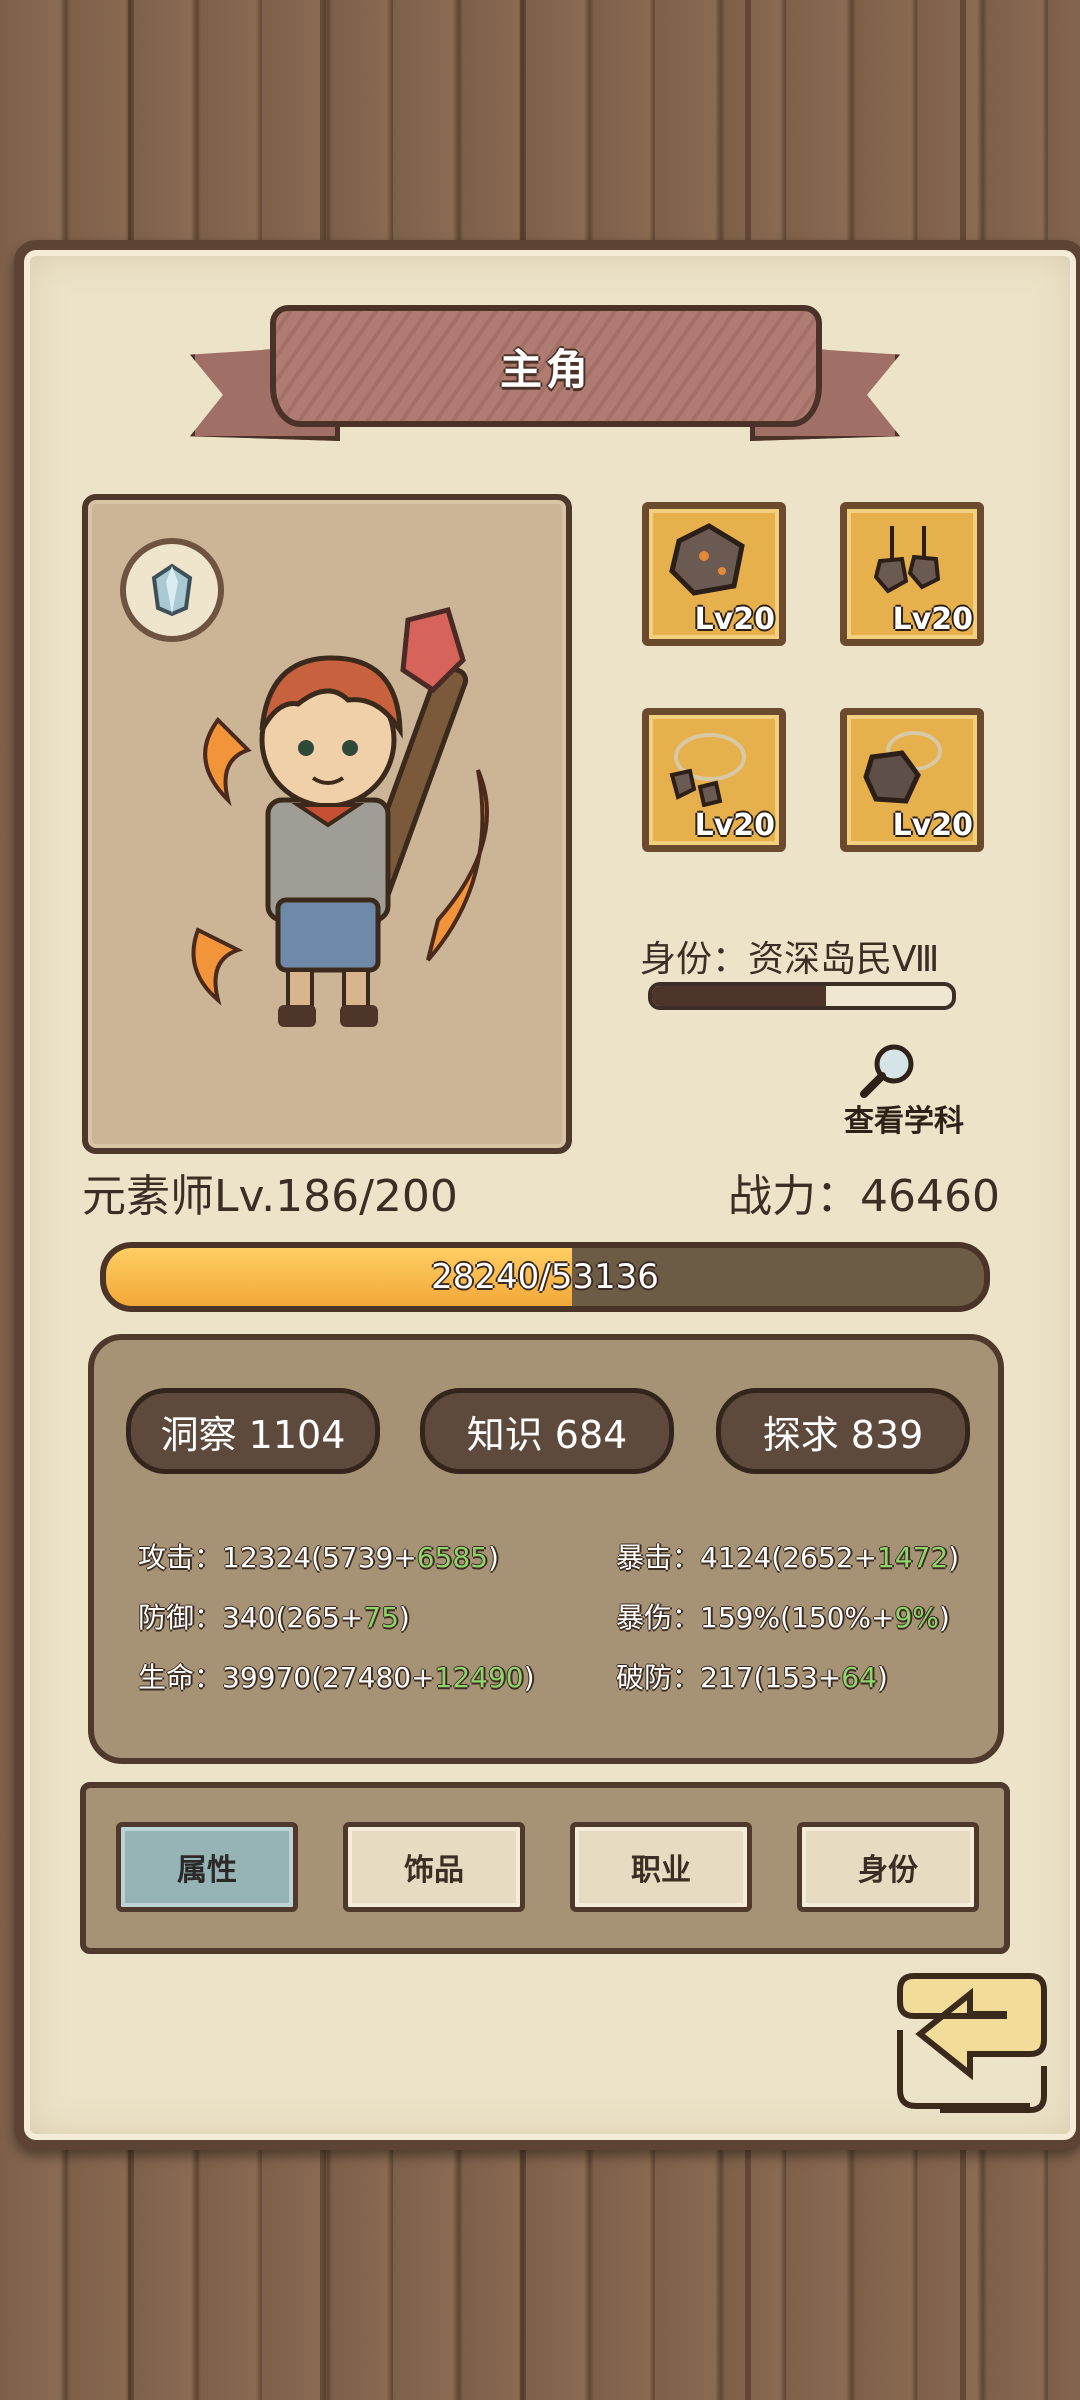  Describe the element at coordinates (286, 1677) in the screenshot. I see `stat-base: 生命：39970(27480+` at that location.